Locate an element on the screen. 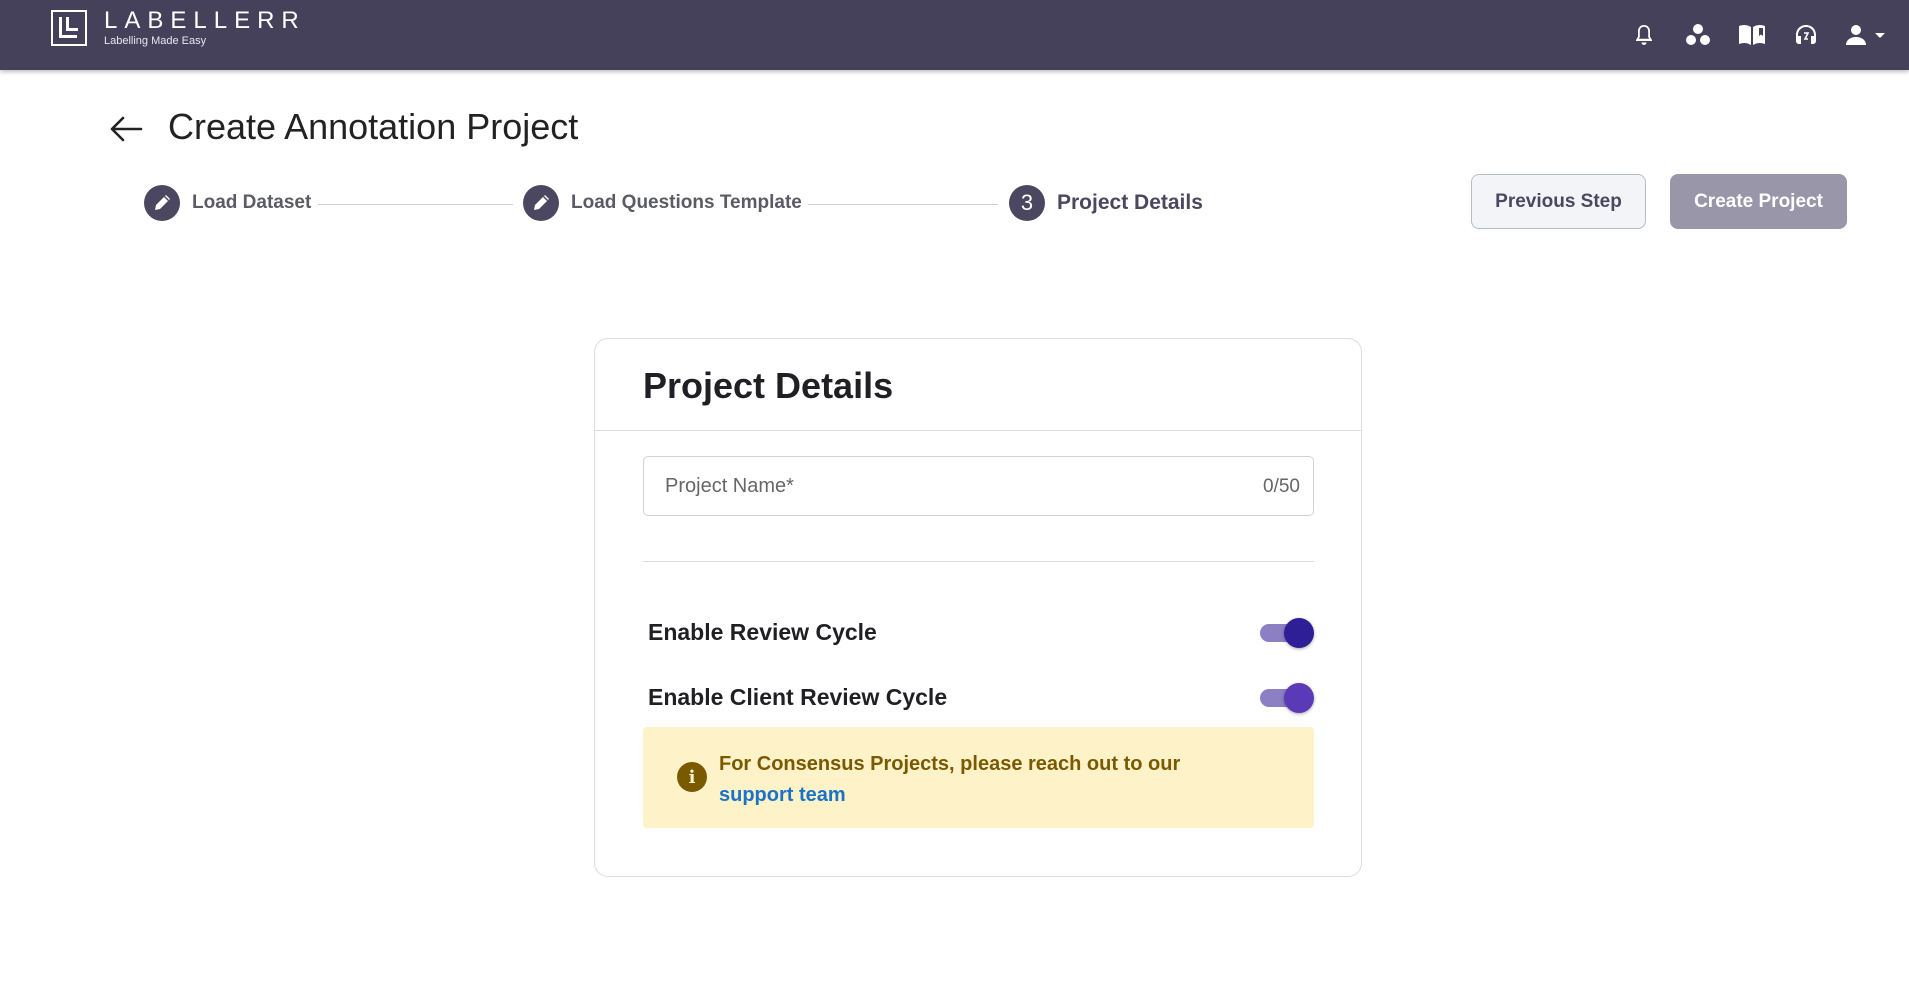 This screenshot has width=1909, height=991. client-review-cycle-toggle is located at coordinates (1286, 697).